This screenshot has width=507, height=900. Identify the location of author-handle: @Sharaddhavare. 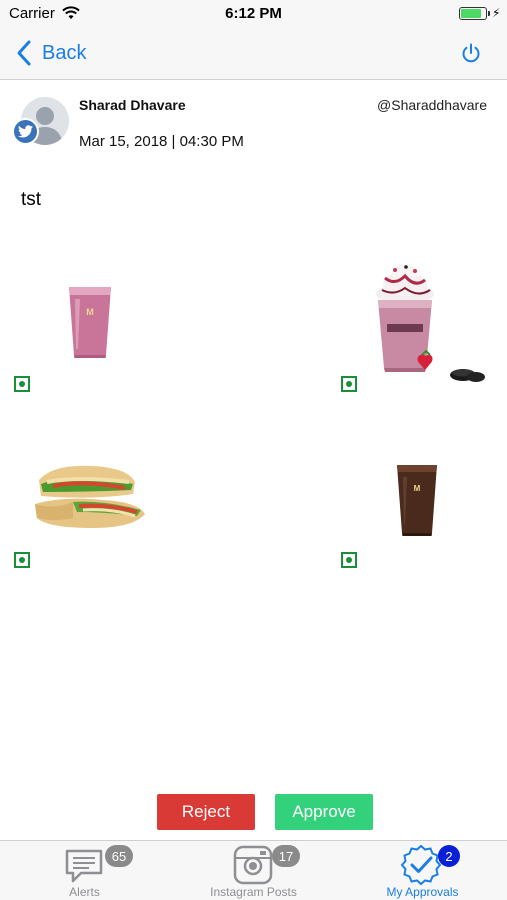
(432, 105).